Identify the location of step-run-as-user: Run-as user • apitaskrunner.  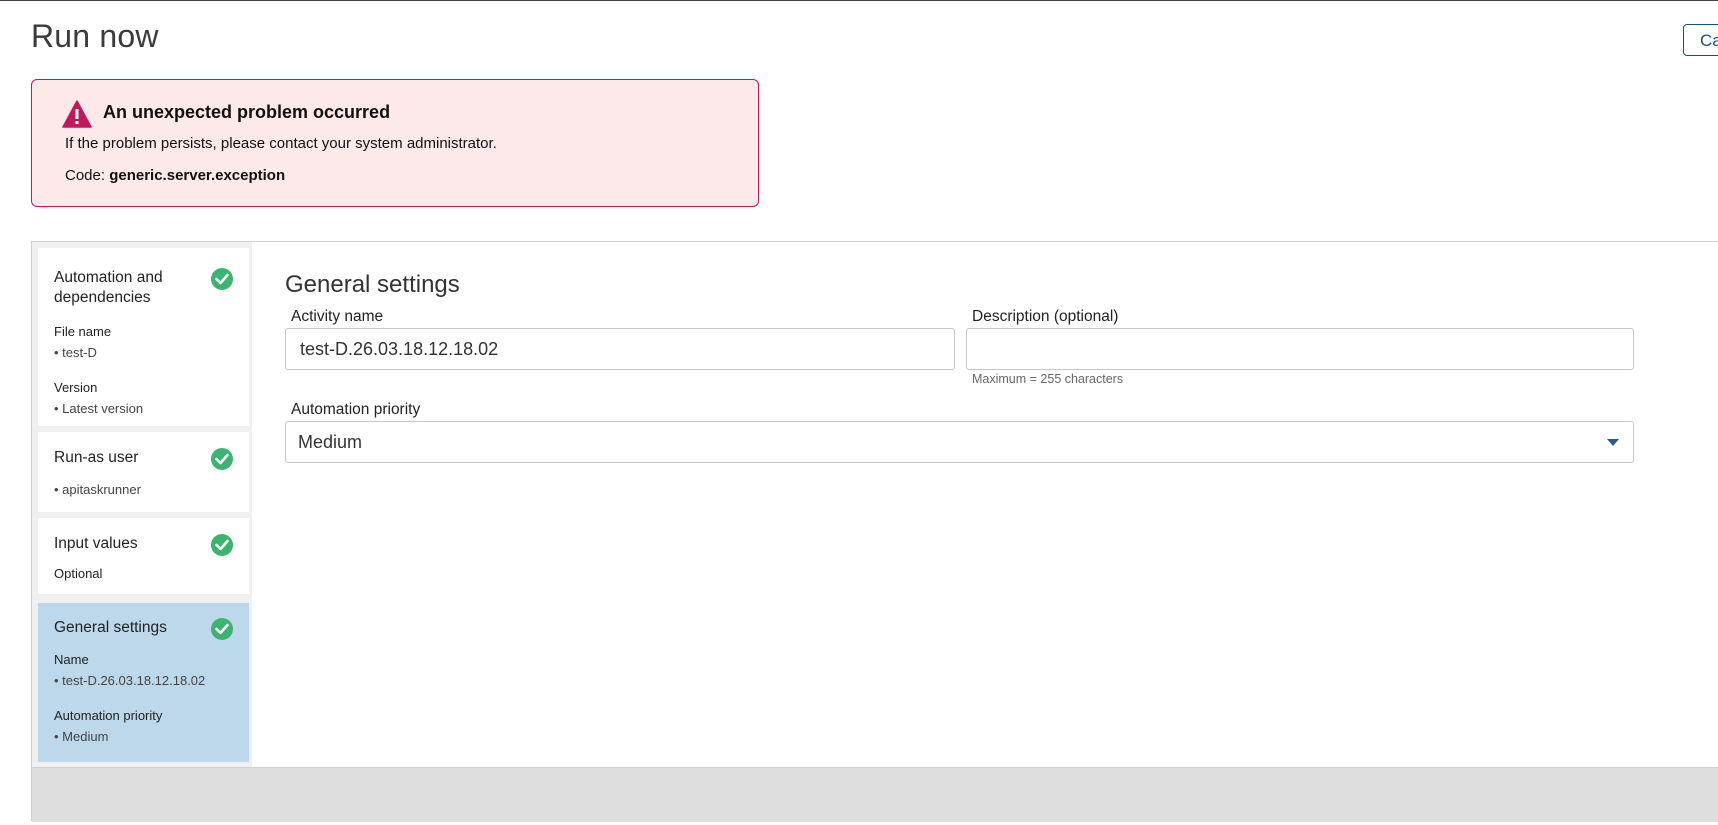
(143, 472).